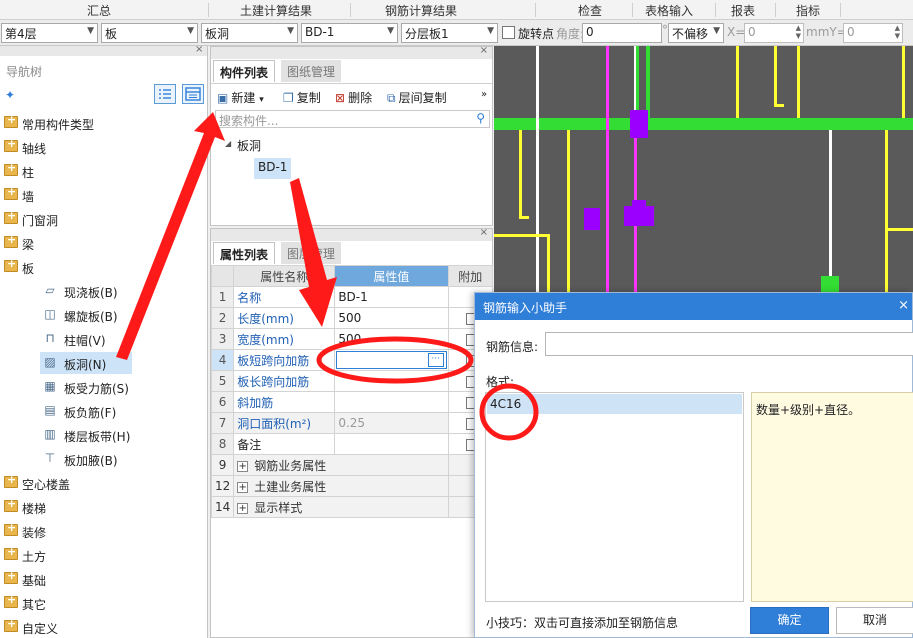 Image resolution: width=913 pixels, height=638 pixels. What do you see at coordinates (103, 555) in the screenshot?
I see `nav-item-earthwork: 土方` at bounding box center [103, 555].